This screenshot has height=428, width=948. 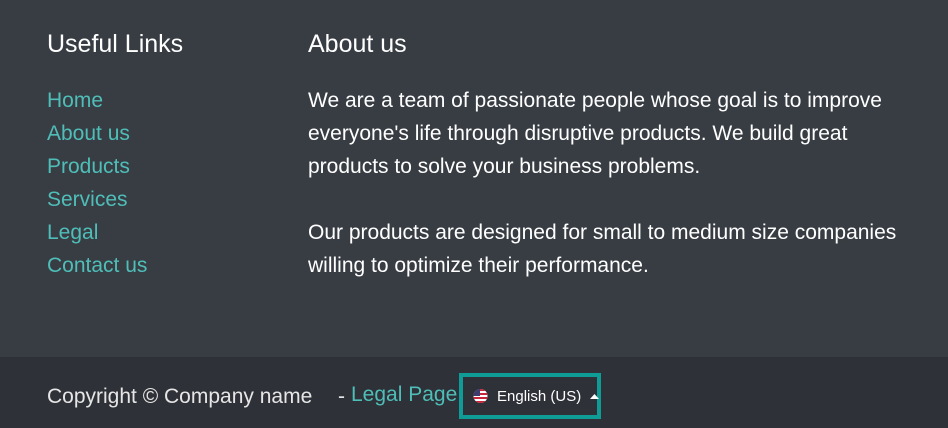 What do you see at coordinates (97, 100) in the screenshot?
I see `link-home: Home` at bounding box center [97, 100].